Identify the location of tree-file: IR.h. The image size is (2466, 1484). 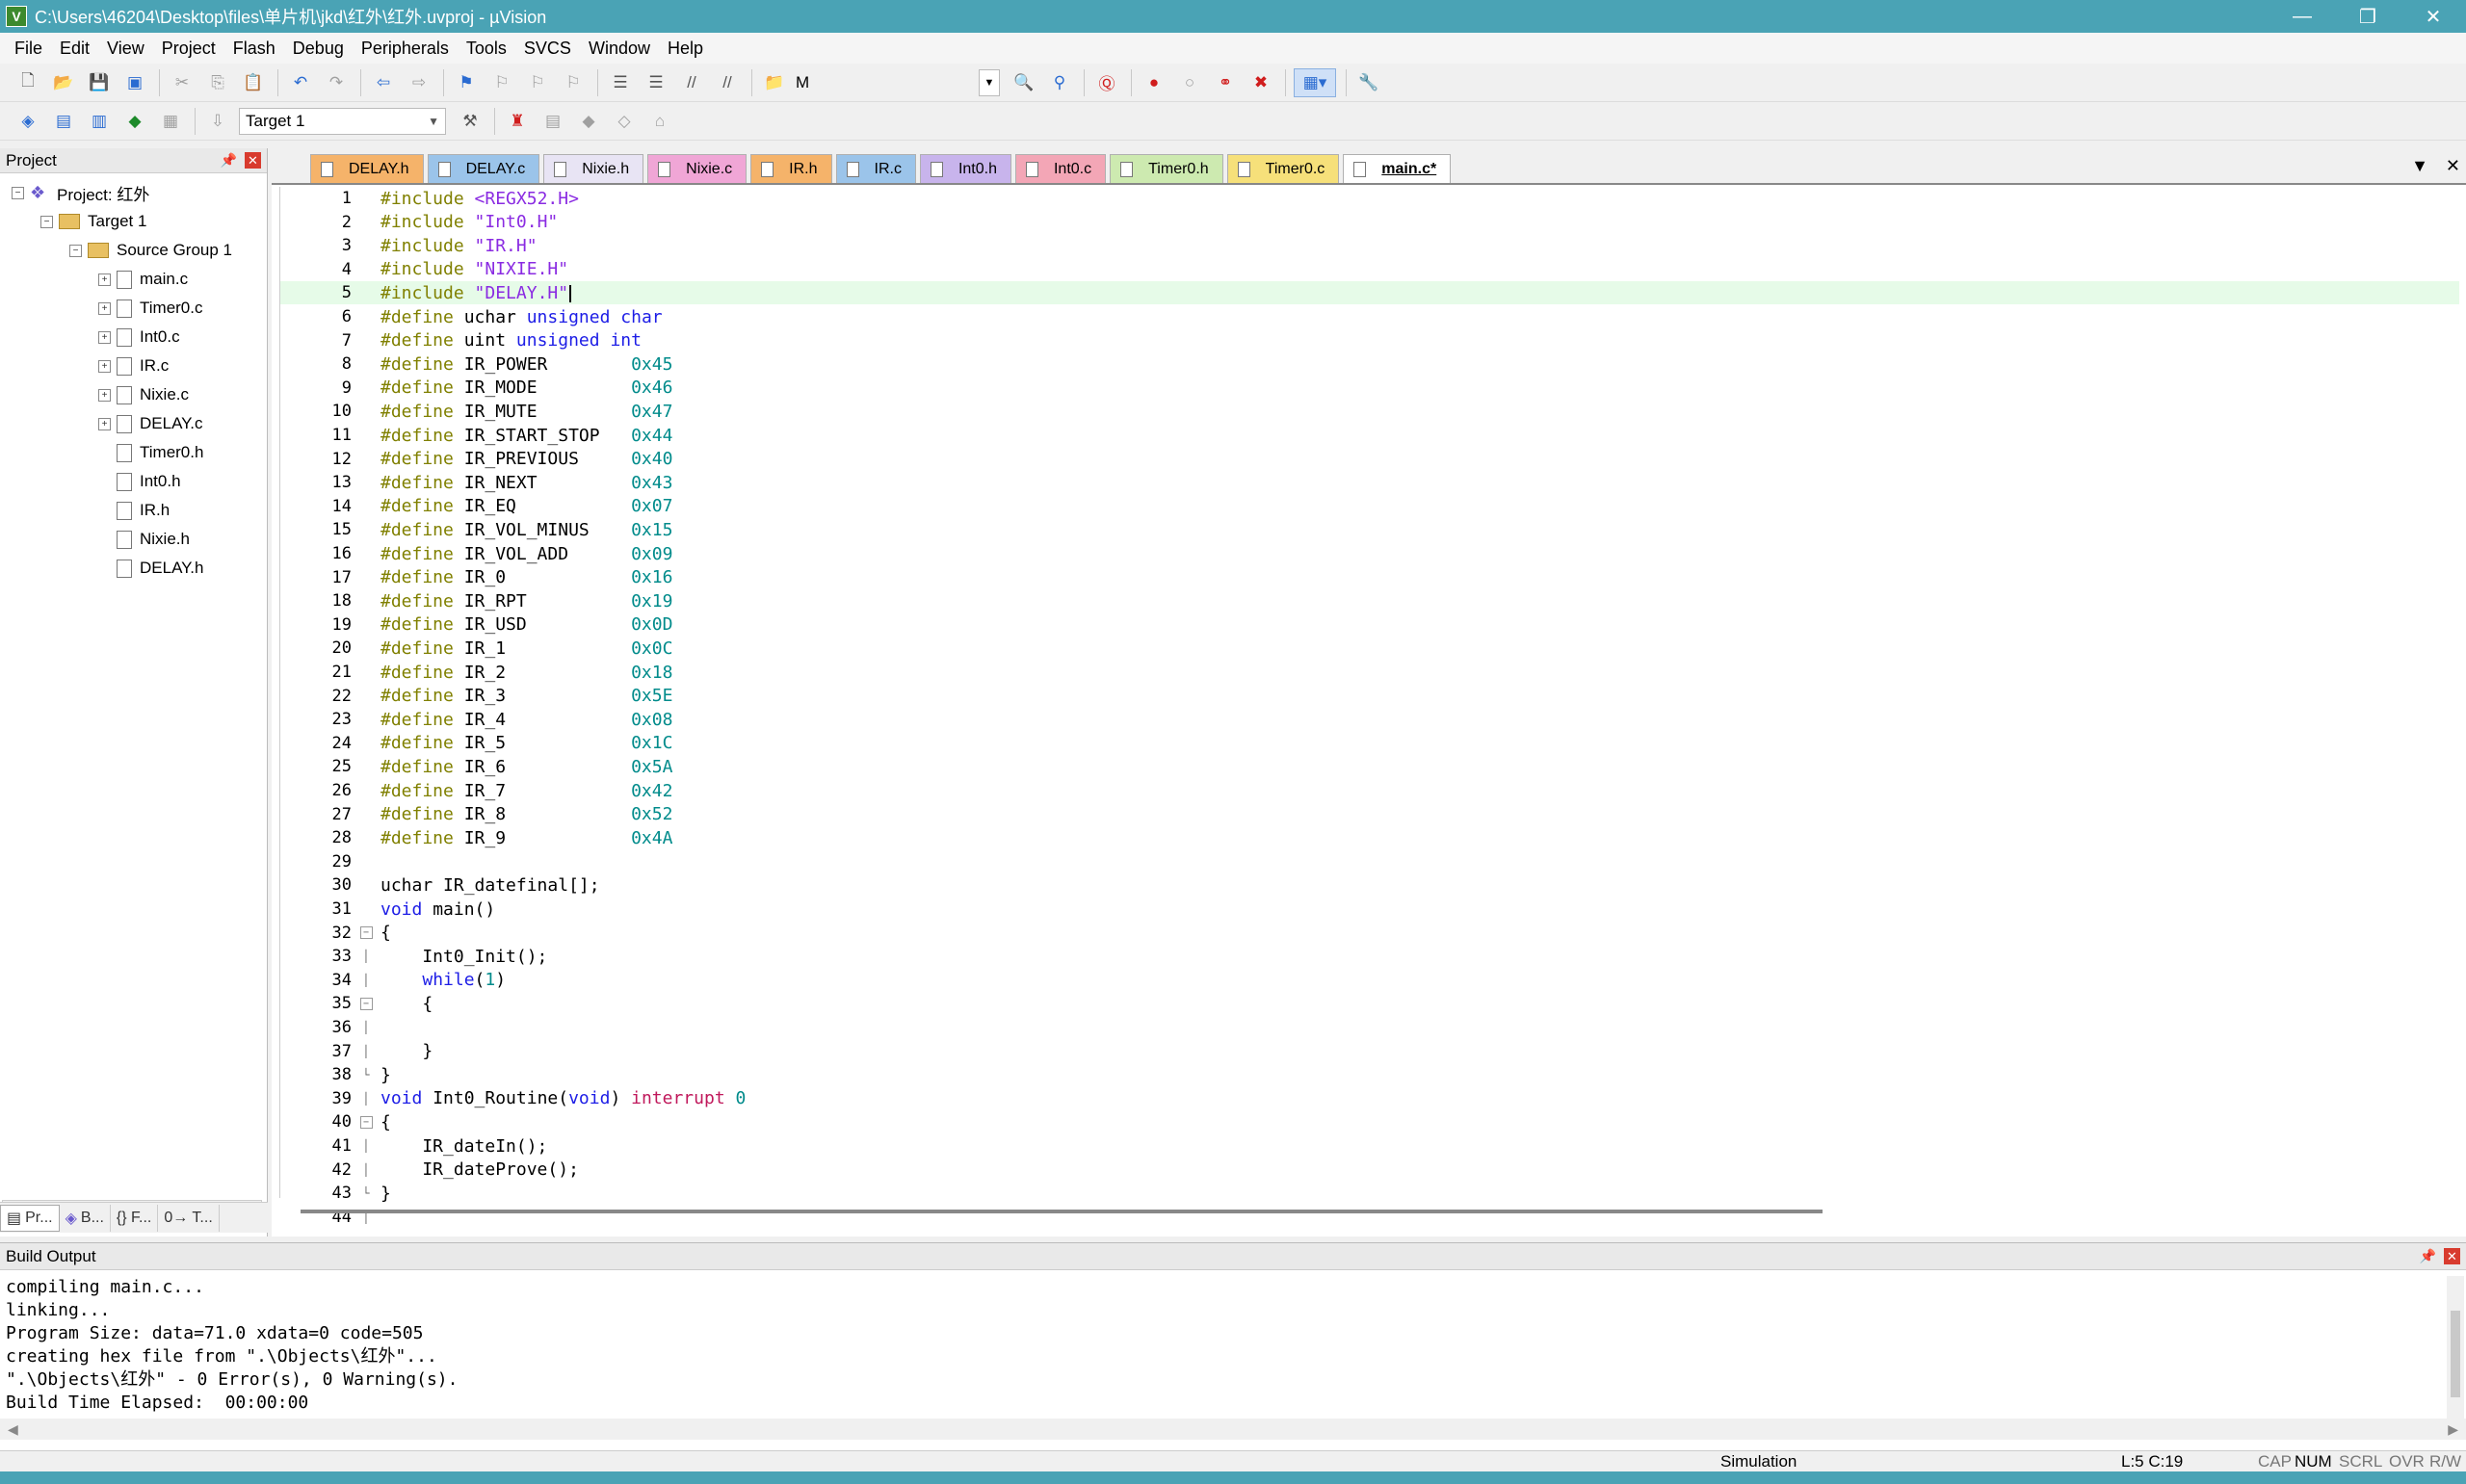
(134, 511).